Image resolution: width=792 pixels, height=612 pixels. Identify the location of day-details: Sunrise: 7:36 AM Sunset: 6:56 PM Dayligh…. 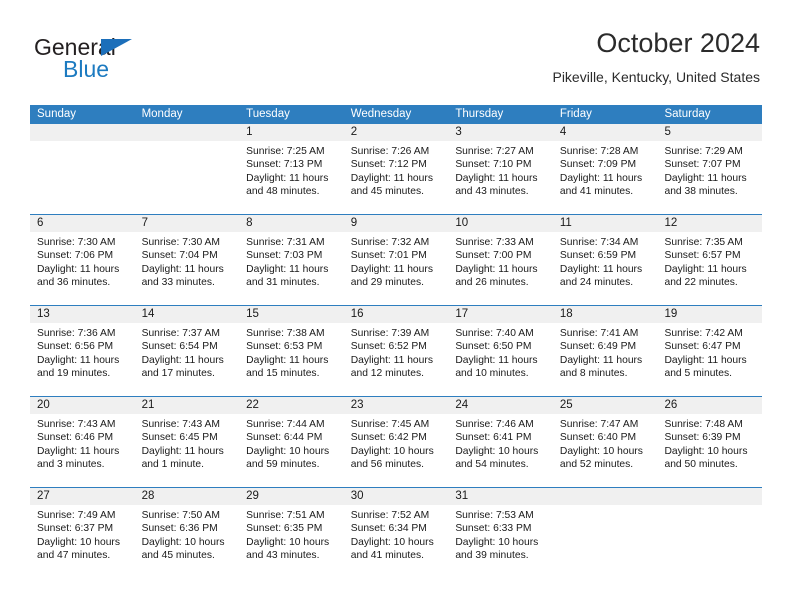
(82, 352).